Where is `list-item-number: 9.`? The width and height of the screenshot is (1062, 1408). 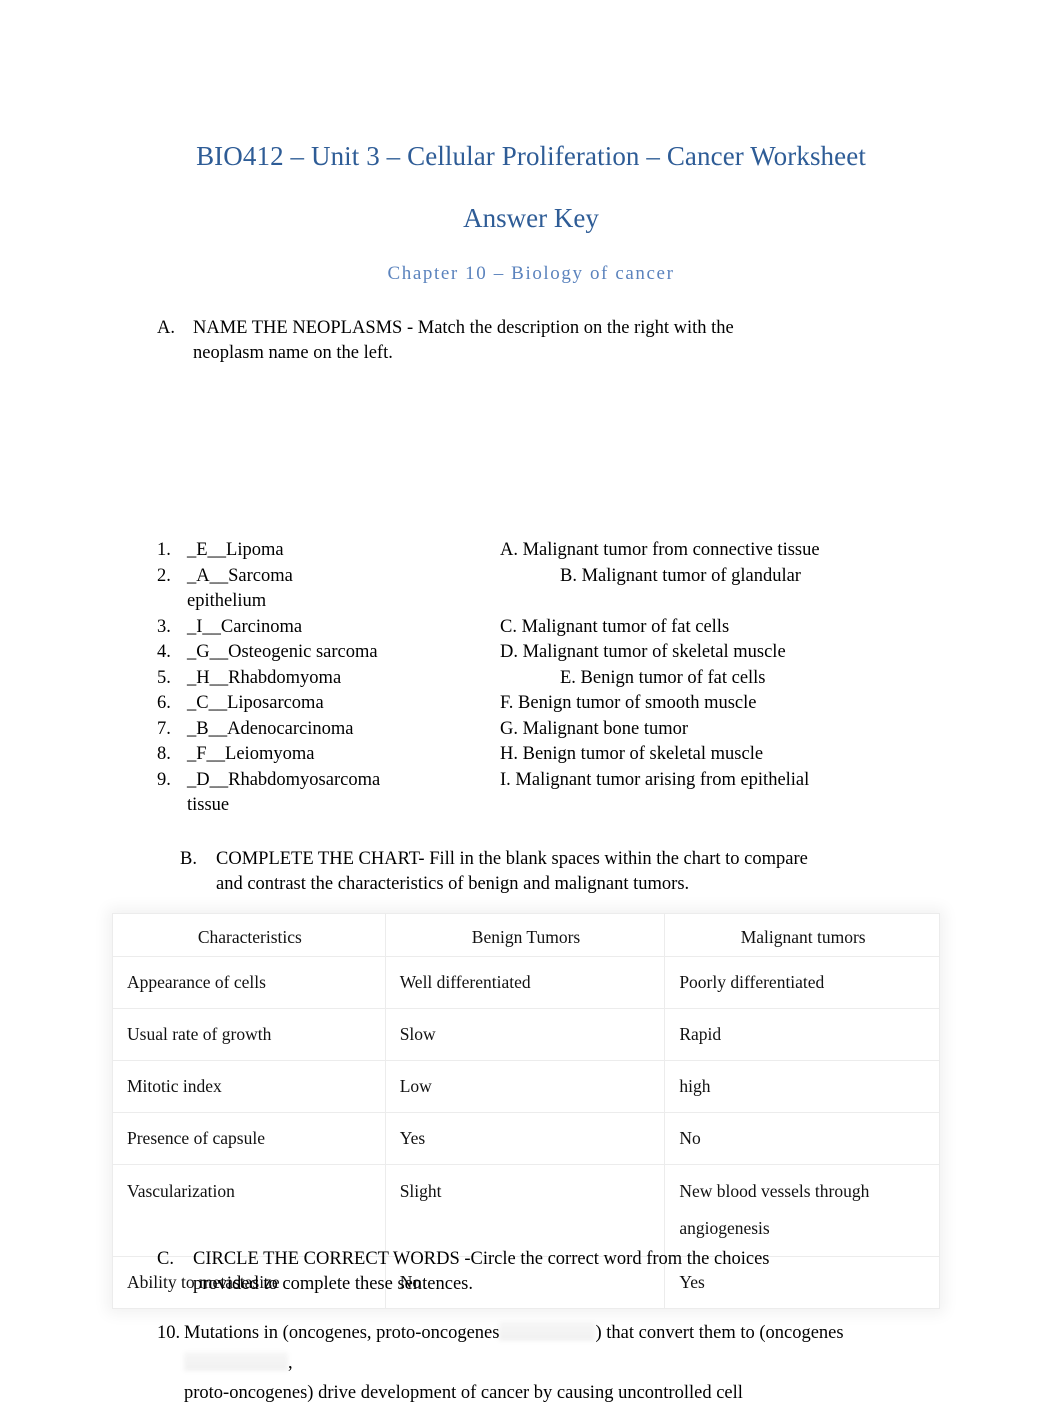 list-item-number: 9. is located at coordinates (164, 779).